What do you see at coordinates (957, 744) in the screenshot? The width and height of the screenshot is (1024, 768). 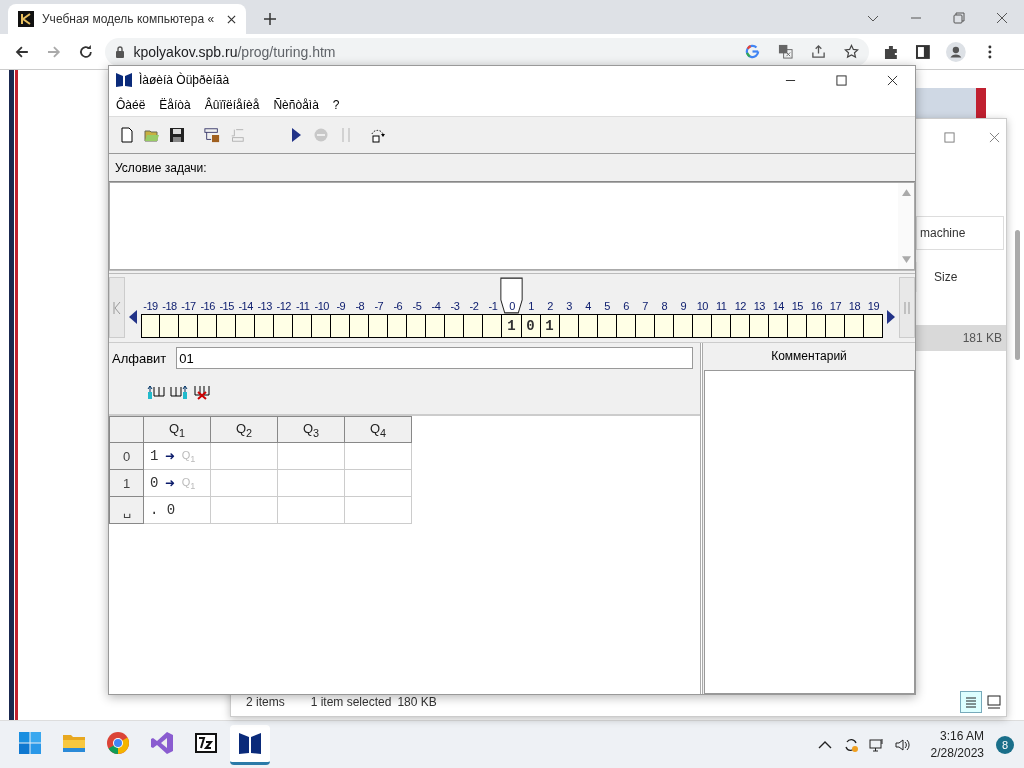 I see `clock: 3:16 AM 2/28/2023` at bounding box center [957, 744].